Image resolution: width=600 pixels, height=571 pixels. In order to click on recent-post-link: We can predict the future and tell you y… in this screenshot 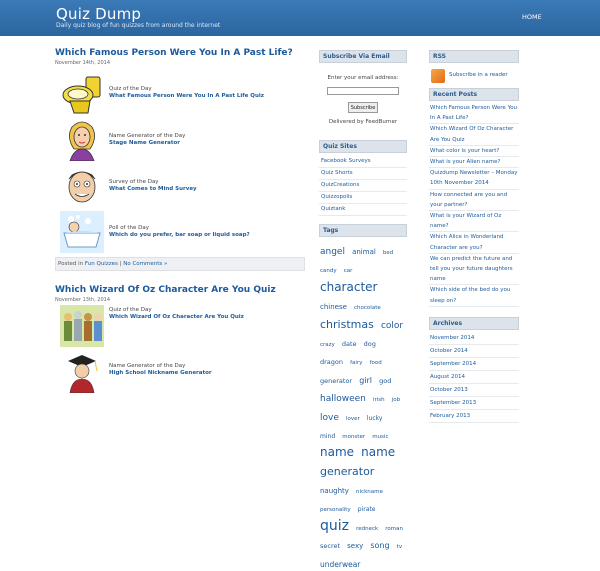, I will do `click(474, 270)`.